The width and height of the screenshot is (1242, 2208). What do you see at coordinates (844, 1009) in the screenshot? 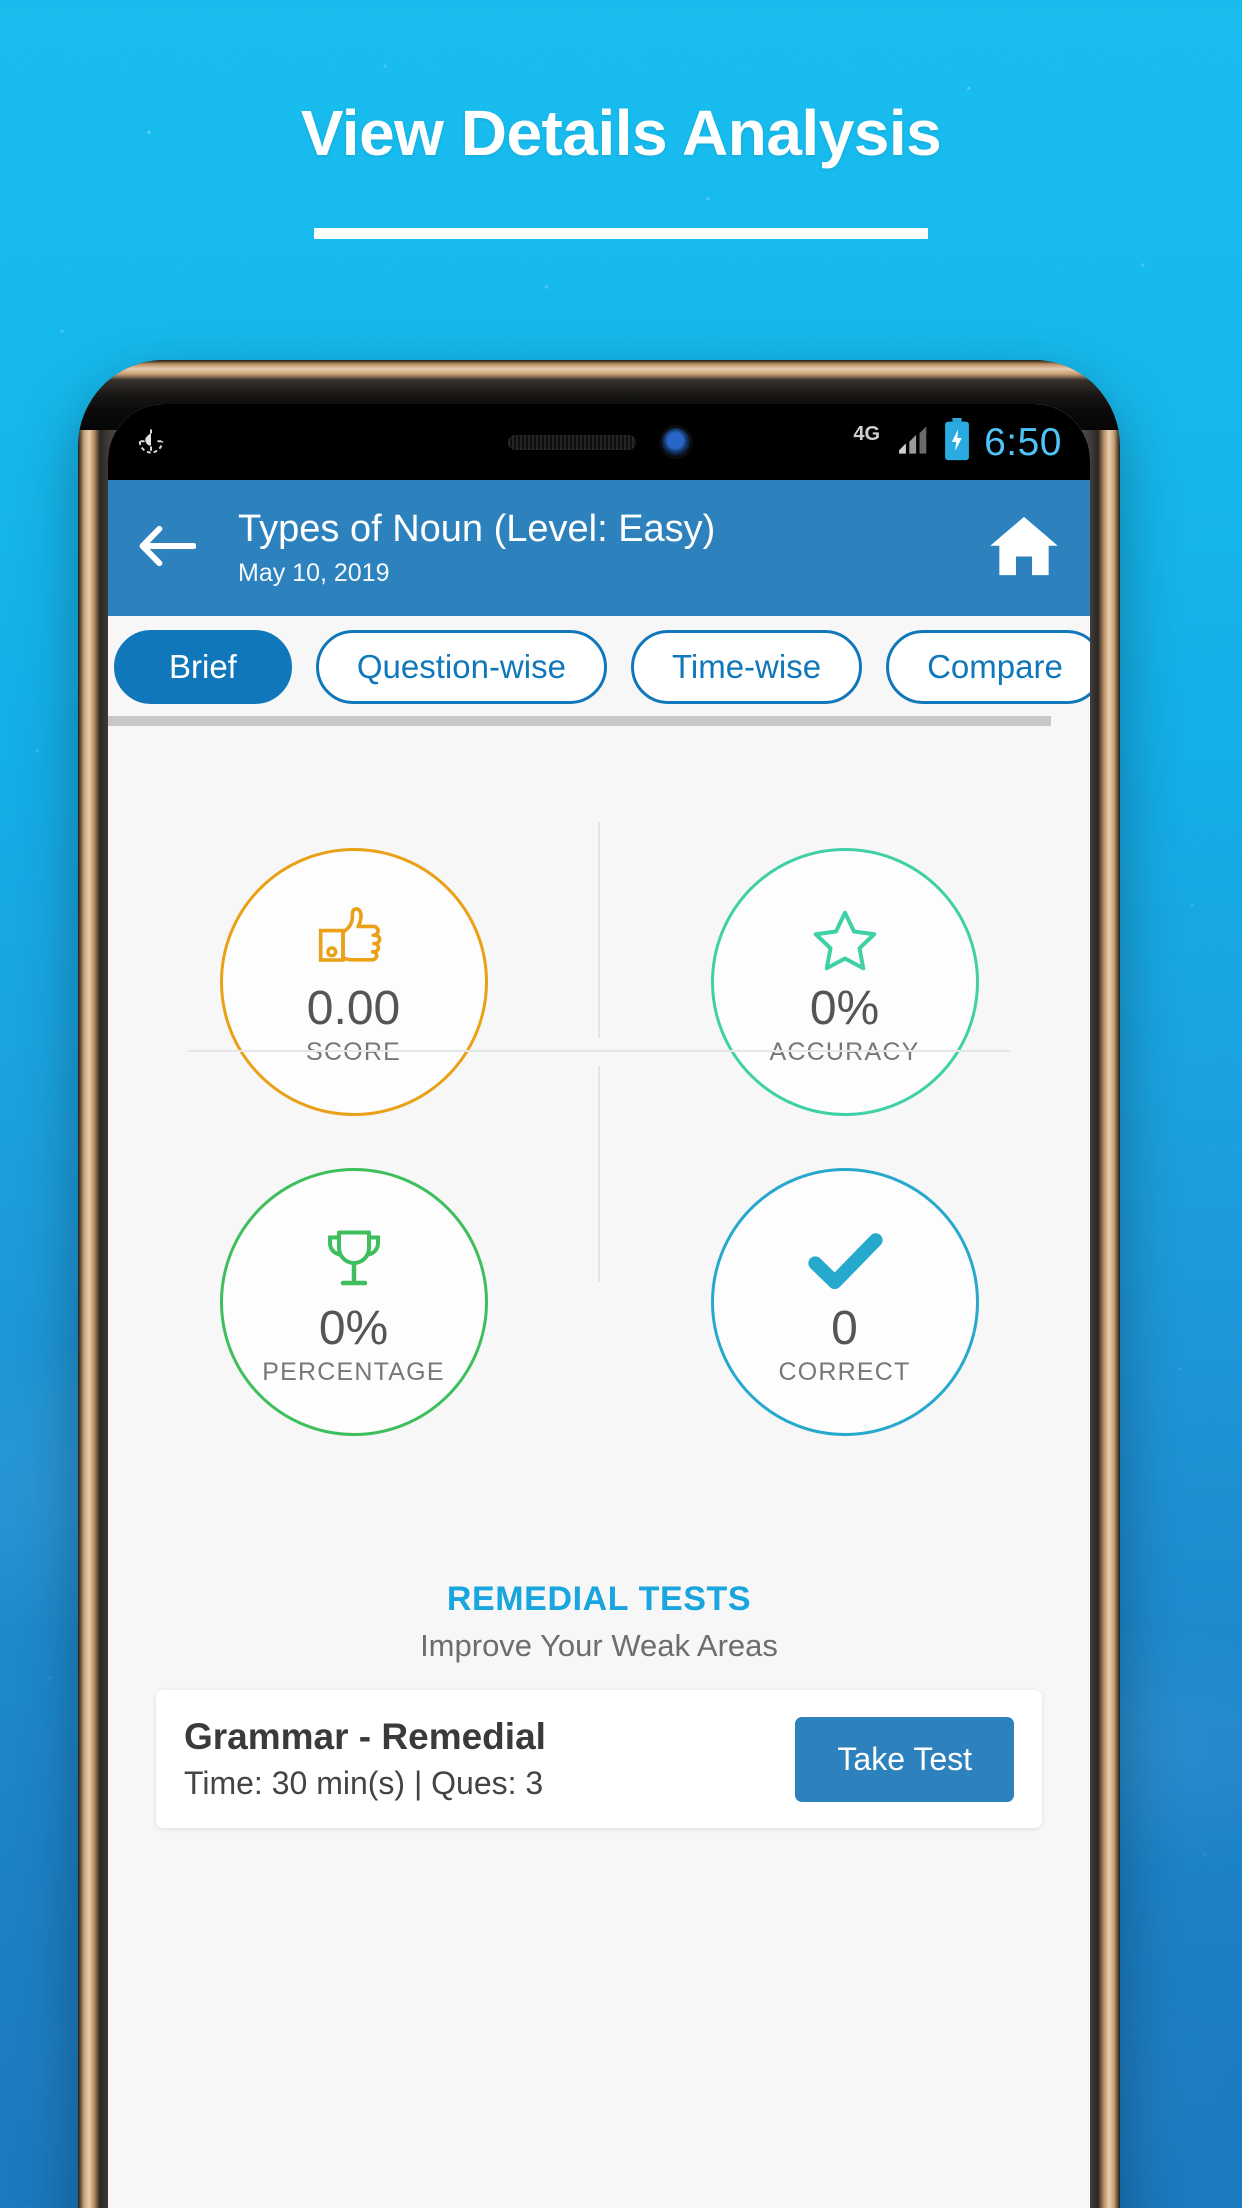
I see `stat-value-accuracy: 0%` at bounding box center [844, 1009].